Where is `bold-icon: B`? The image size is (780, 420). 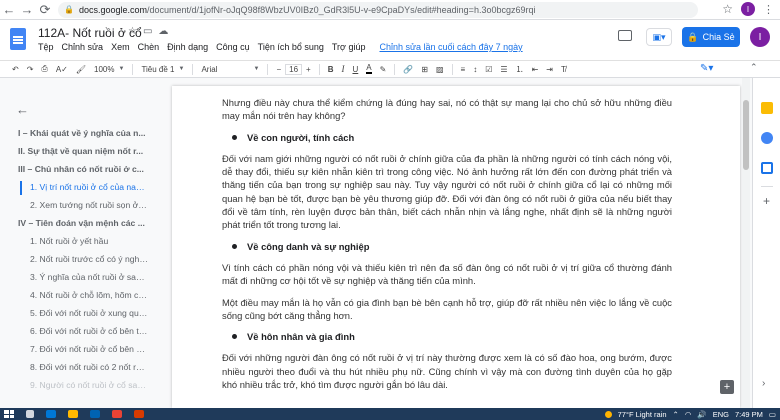
bold-icon: B is located at coordinates (331, 69).